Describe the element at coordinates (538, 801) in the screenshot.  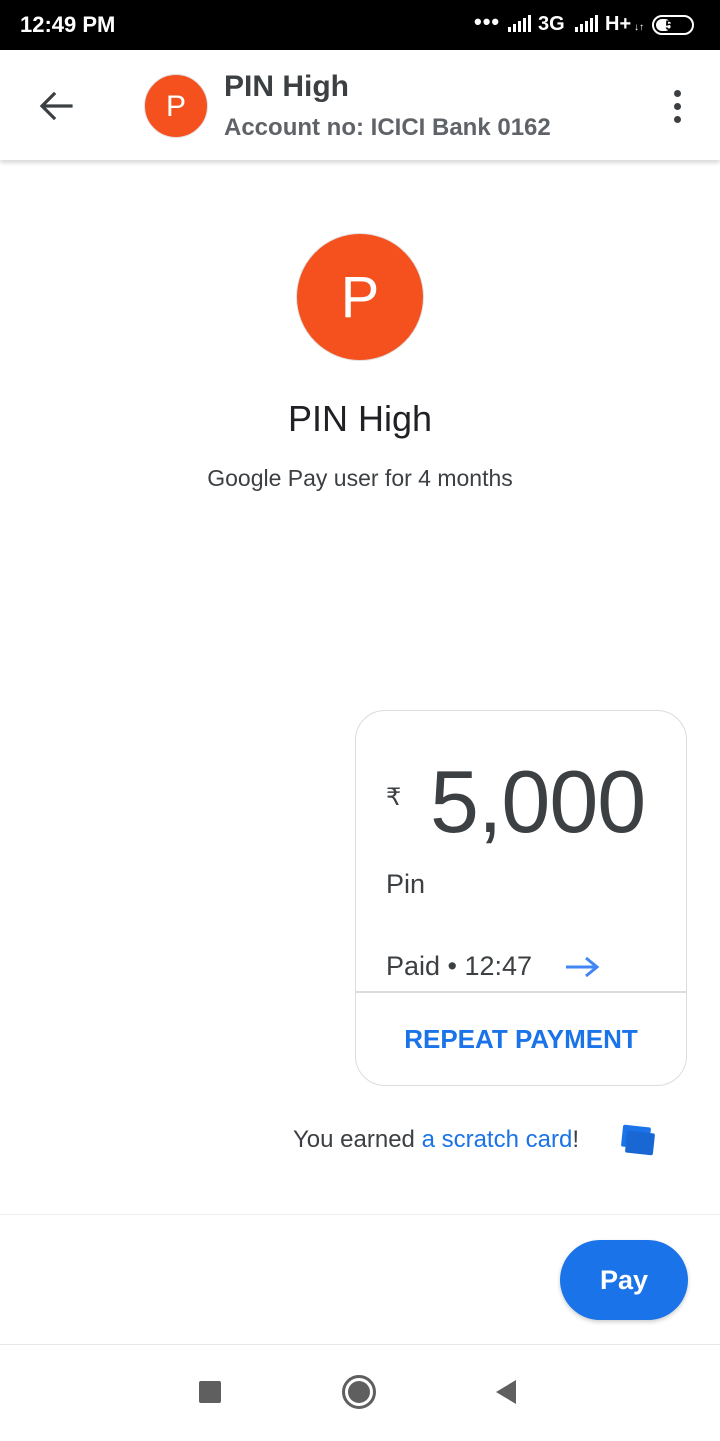
I see `payment-amount: 5,000` at that location.